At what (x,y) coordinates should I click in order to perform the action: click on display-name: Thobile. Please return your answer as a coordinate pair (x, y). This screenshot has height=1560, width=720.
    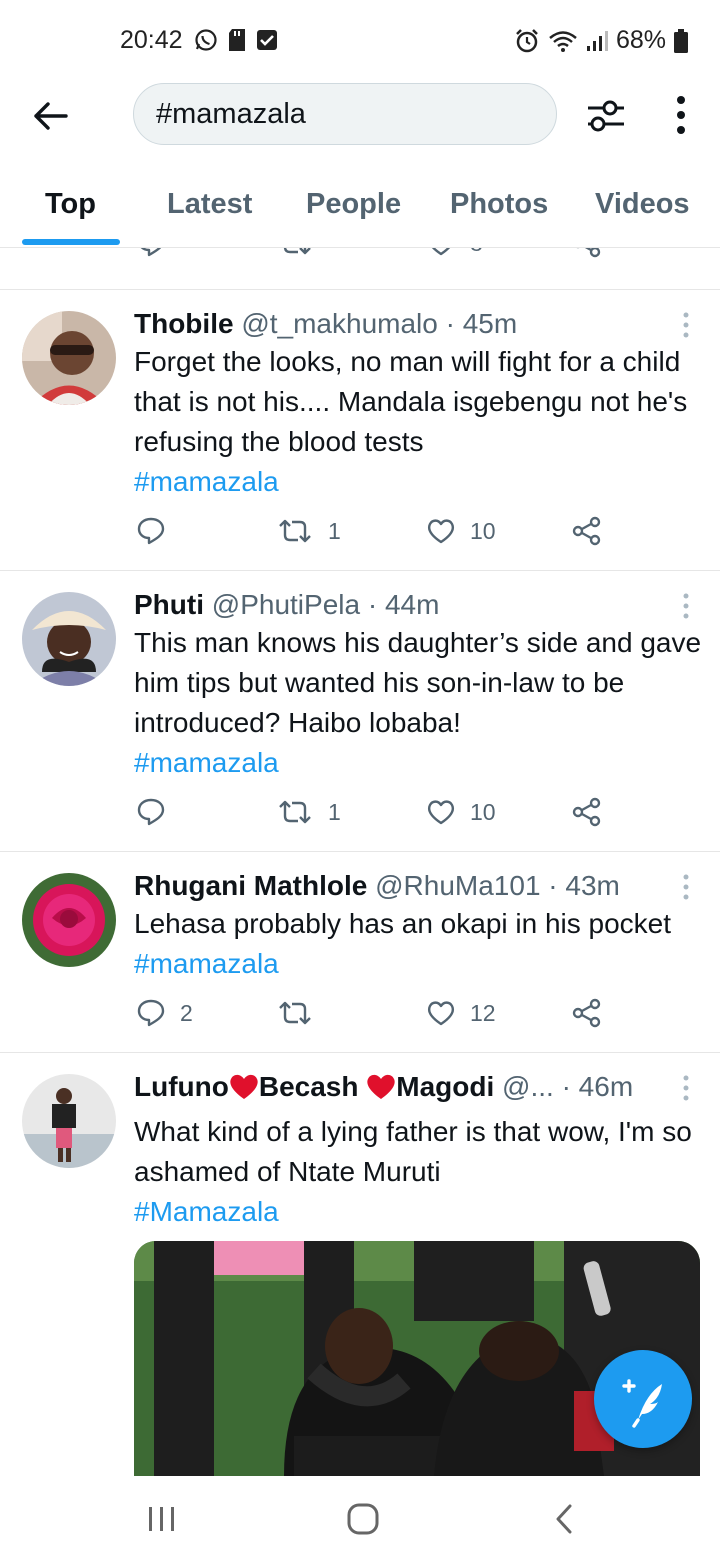
    Looking at the image, I should click on (184, 323).